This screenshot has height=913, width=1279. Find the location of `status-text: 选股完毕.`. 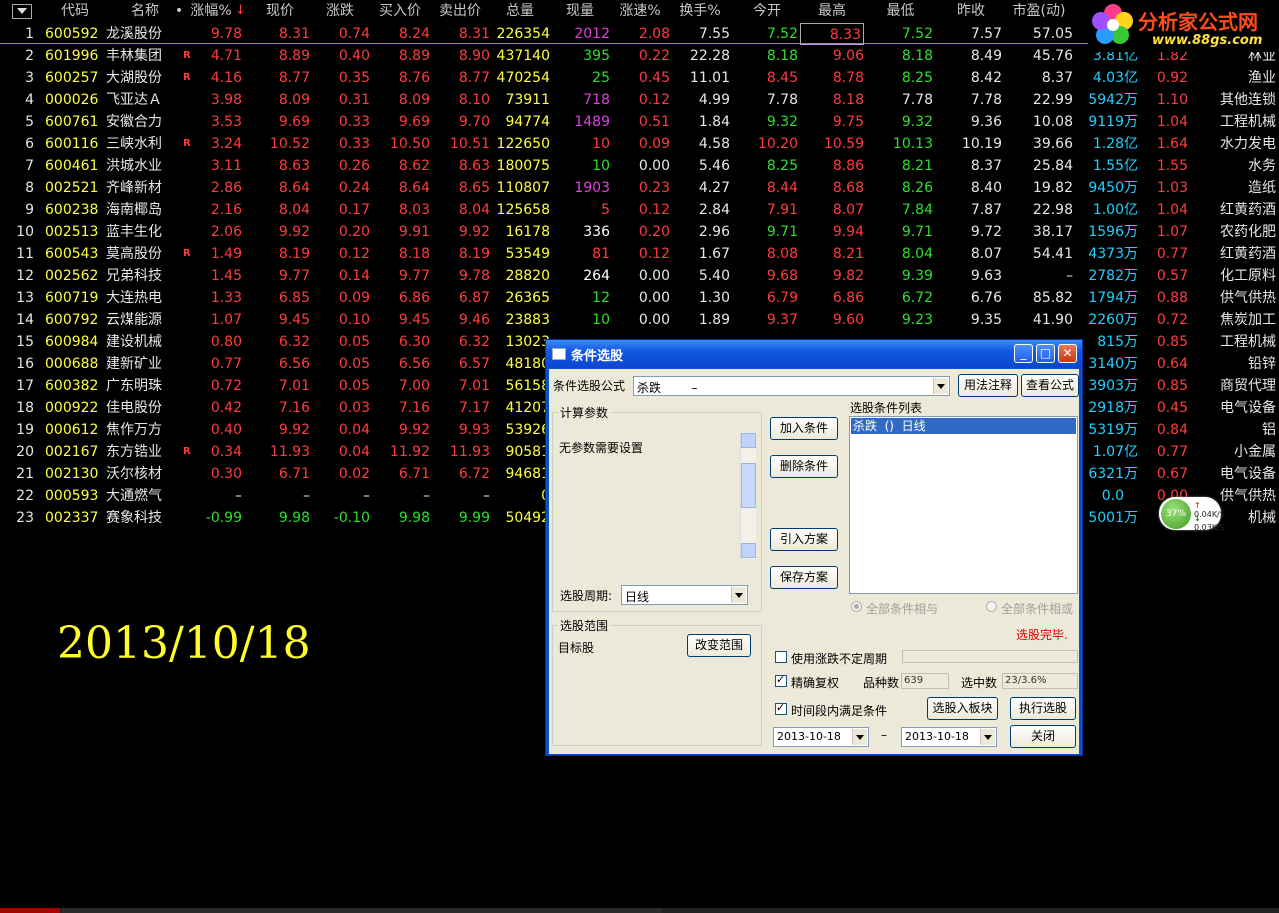

status-text: 选股完毕. is located at coordinates (1042, 635).